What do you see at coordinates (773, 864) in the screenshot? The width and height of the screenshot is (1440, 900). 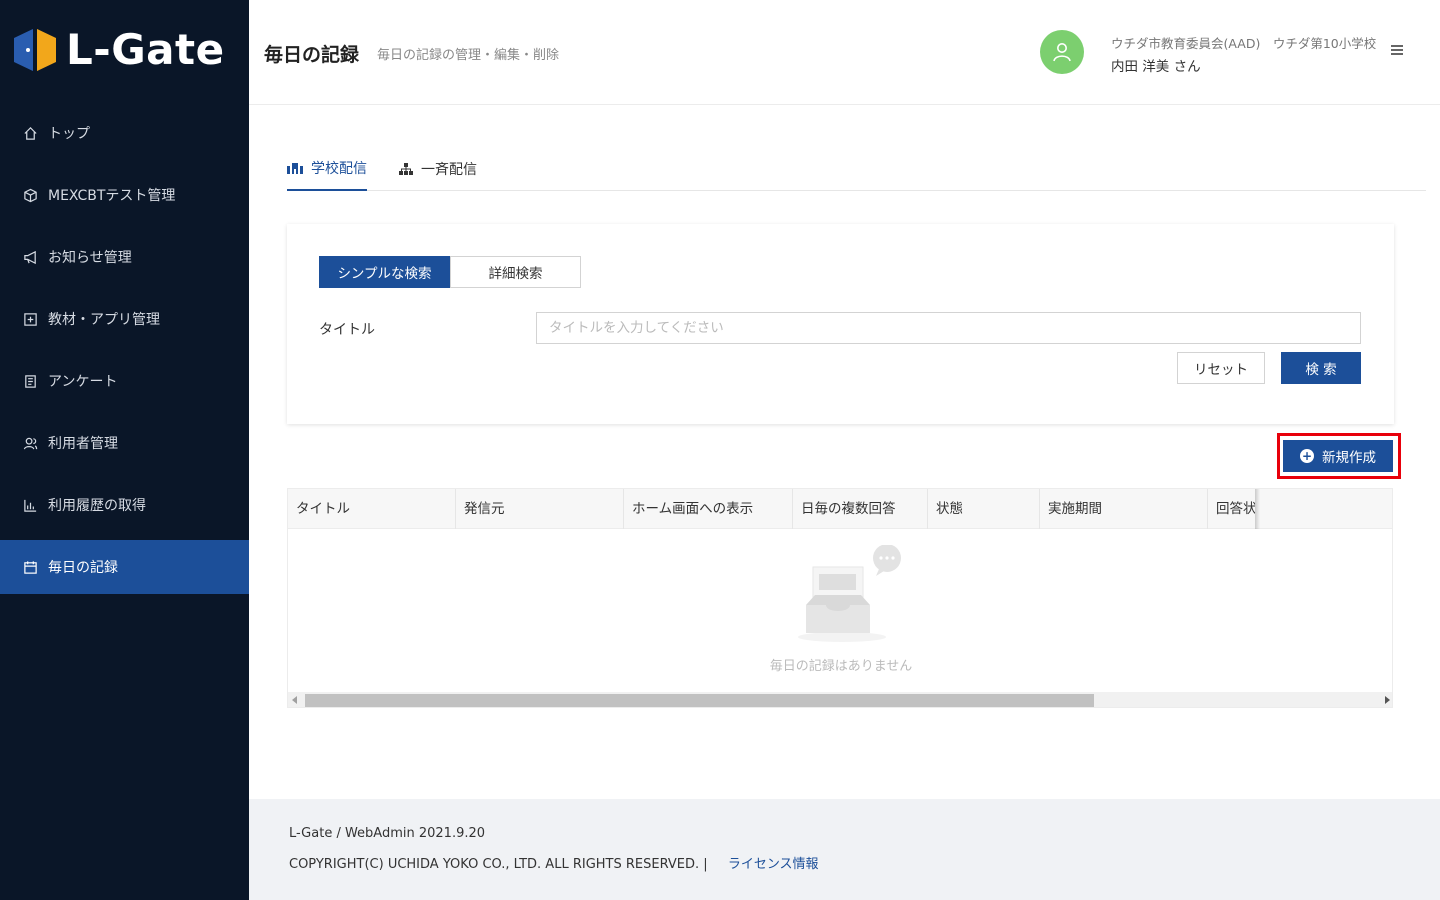 I see `license-link: ライセンス情報` at bounding box center [773, 864].